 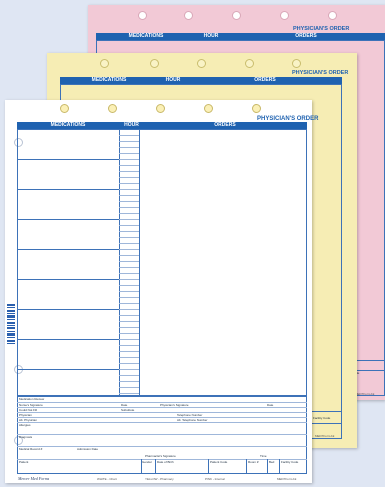 What do you see at coordinates (165, 462) in the screenshot?
I see `date-of-birth-label: Date of Birth` at bounding box center [165, 462].